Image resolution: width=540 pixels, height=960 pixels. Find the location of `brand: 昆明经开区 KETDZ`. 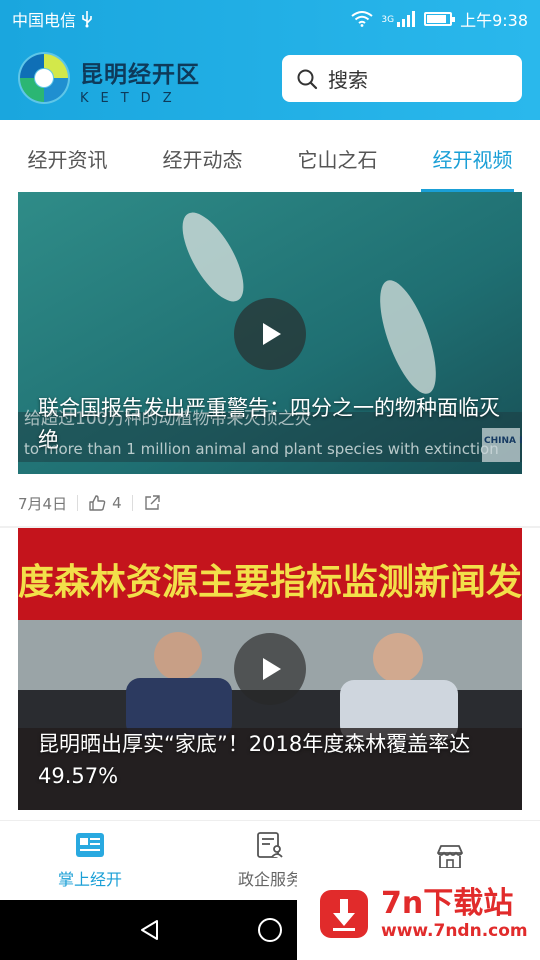

brand: 昆明经开区 KETDZ is located at coordinates (140, 80).